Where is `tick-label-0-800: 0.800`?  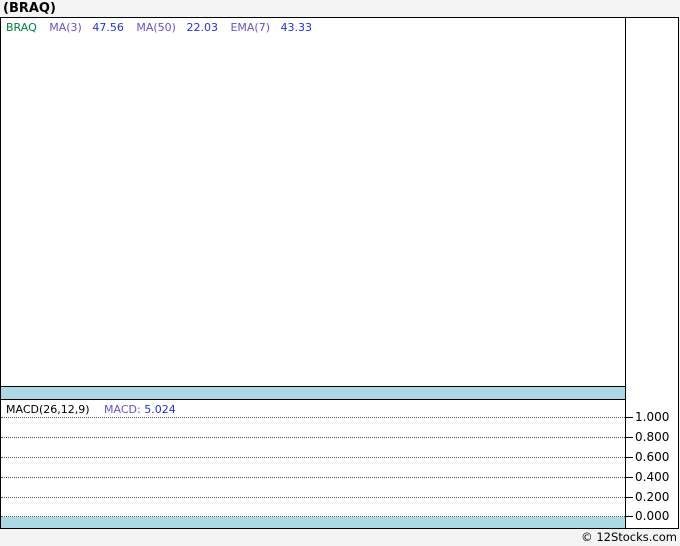 tick-label-0-800: 0.800 is located at coordinates (652, 437).